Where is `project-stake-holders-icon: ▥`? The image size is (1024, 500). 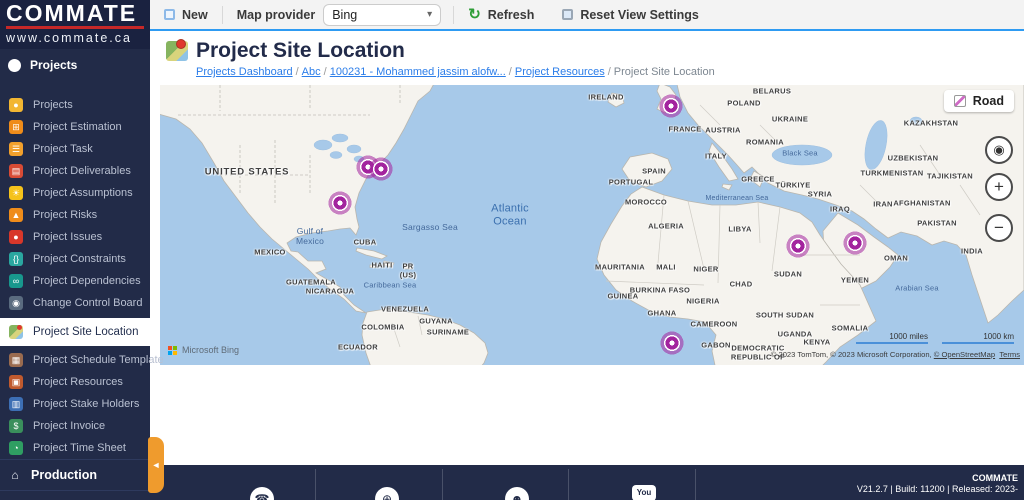 project-stake-holders-icon: ▥ is located at coordinates (16, 404).